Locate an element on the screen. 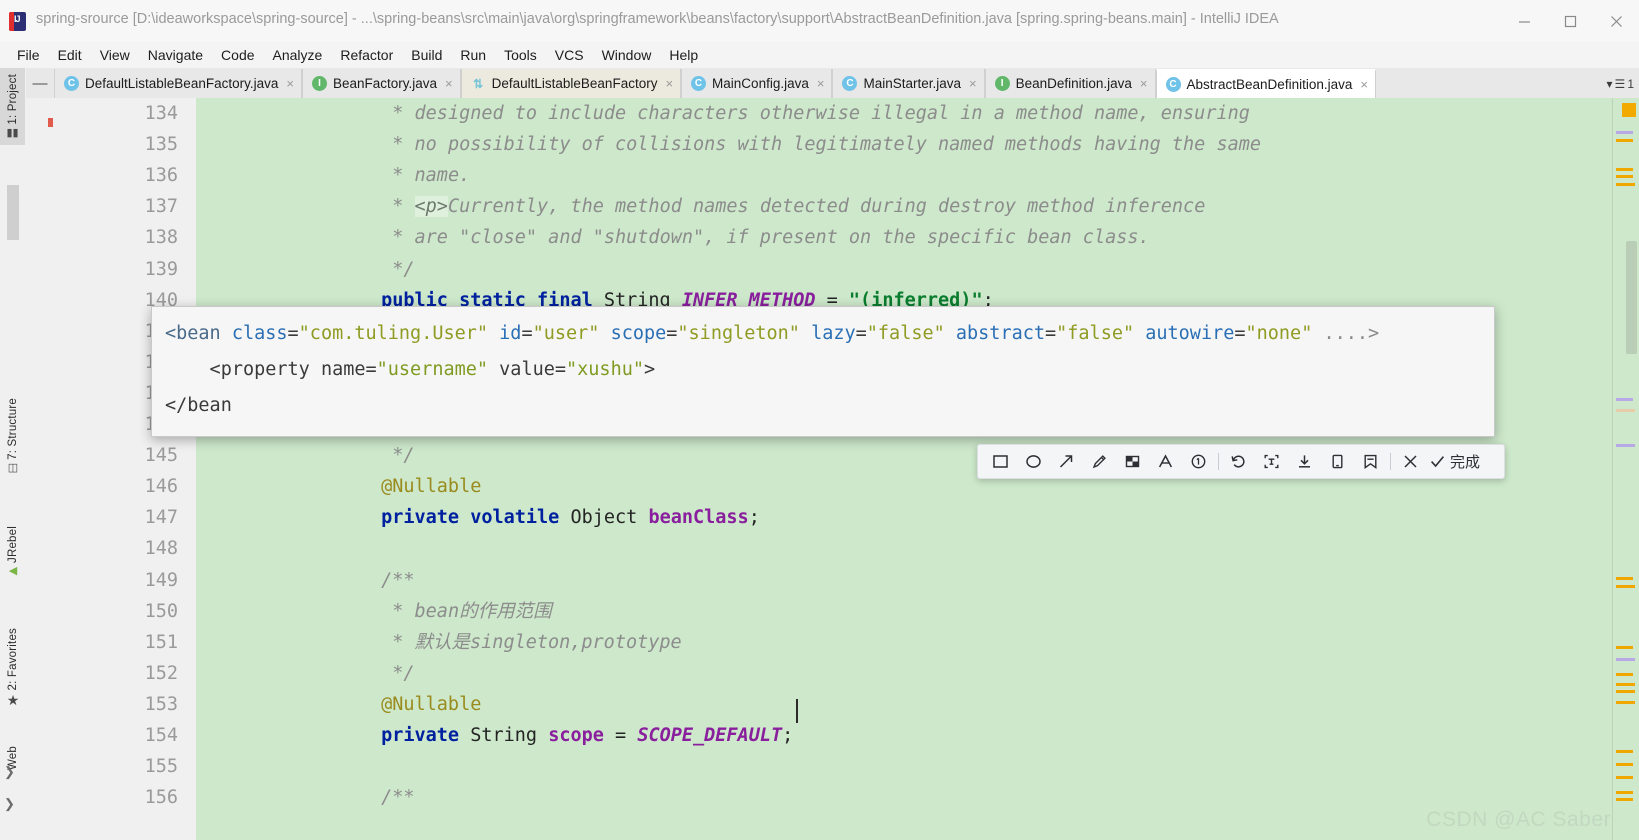  editor-scrollbar-thumb is located at coordinates (1631, 297).